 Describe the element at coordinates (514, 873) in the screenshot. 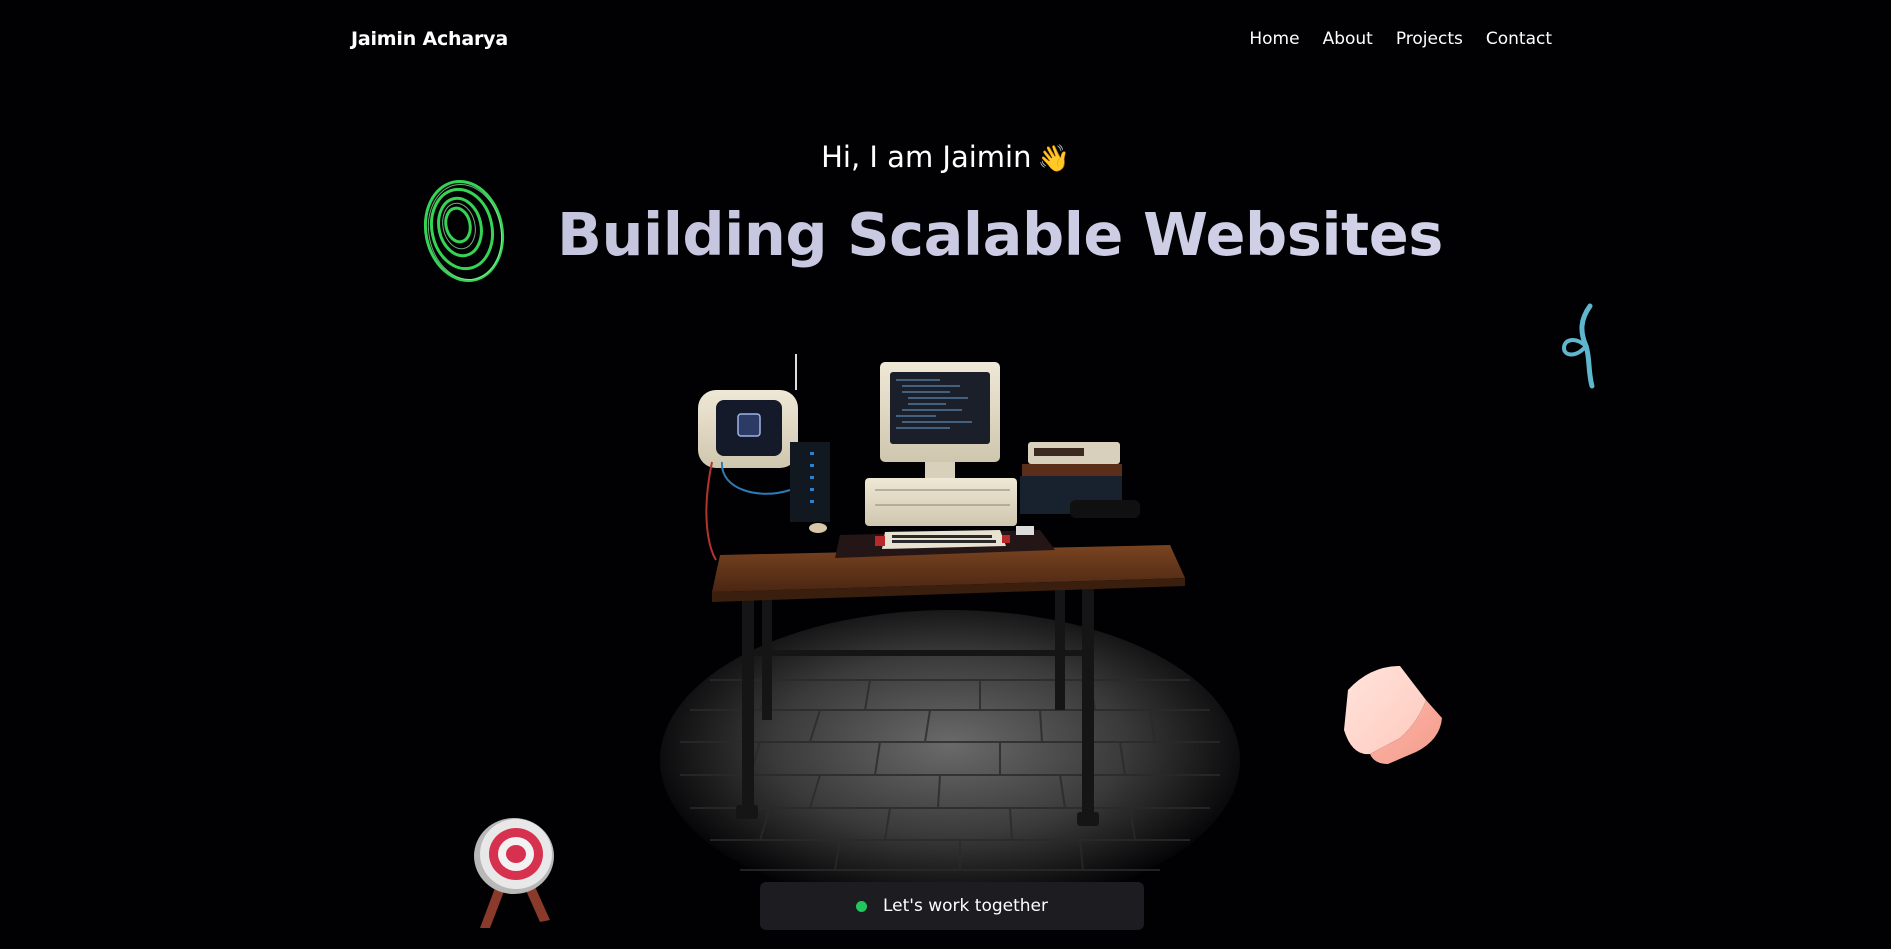

I see `target-icon` at that location.